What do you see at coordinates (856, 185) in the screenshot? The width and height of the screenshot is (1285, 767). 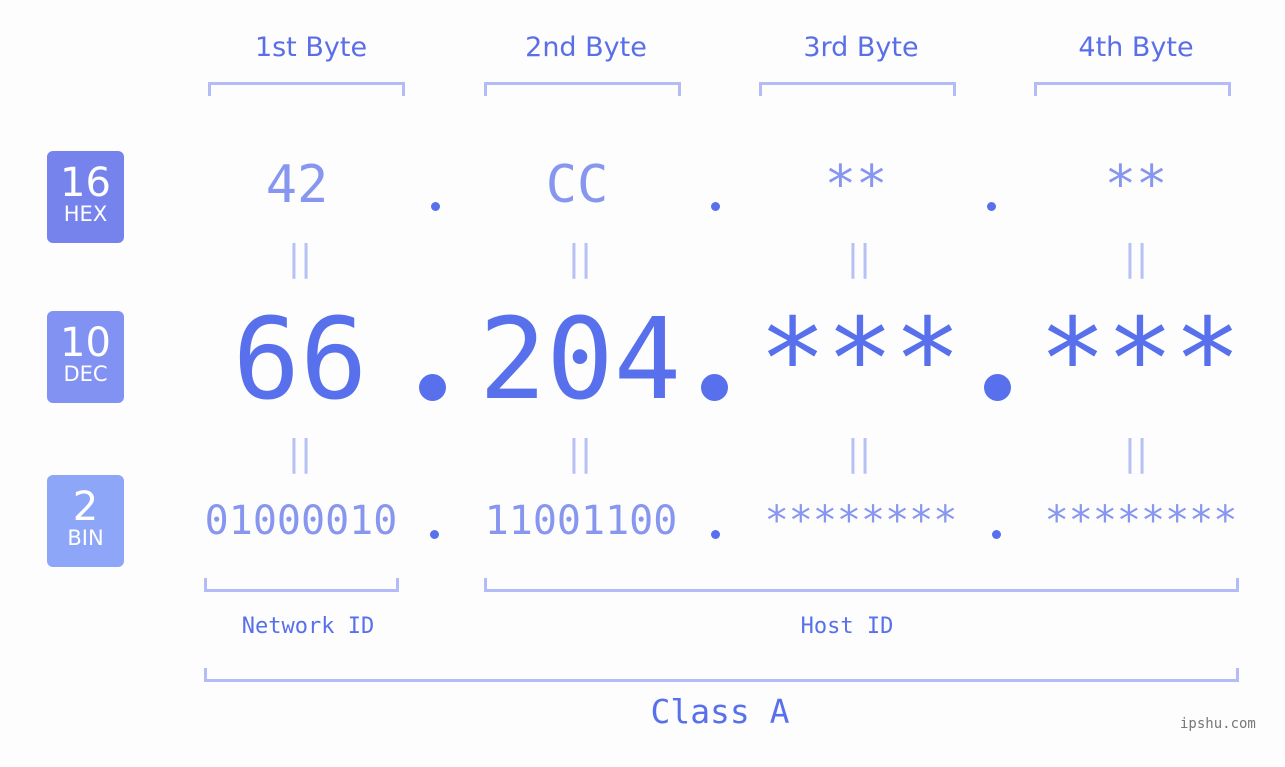 I see `hex-value-3: **` at bounding box center [856, 185].